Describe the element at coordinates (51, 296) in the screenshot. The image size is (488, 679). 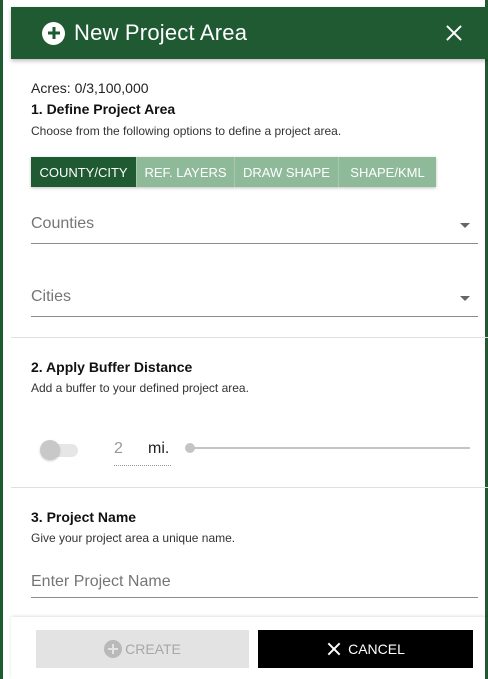
I see `cities-select-label: Cities` at that location.